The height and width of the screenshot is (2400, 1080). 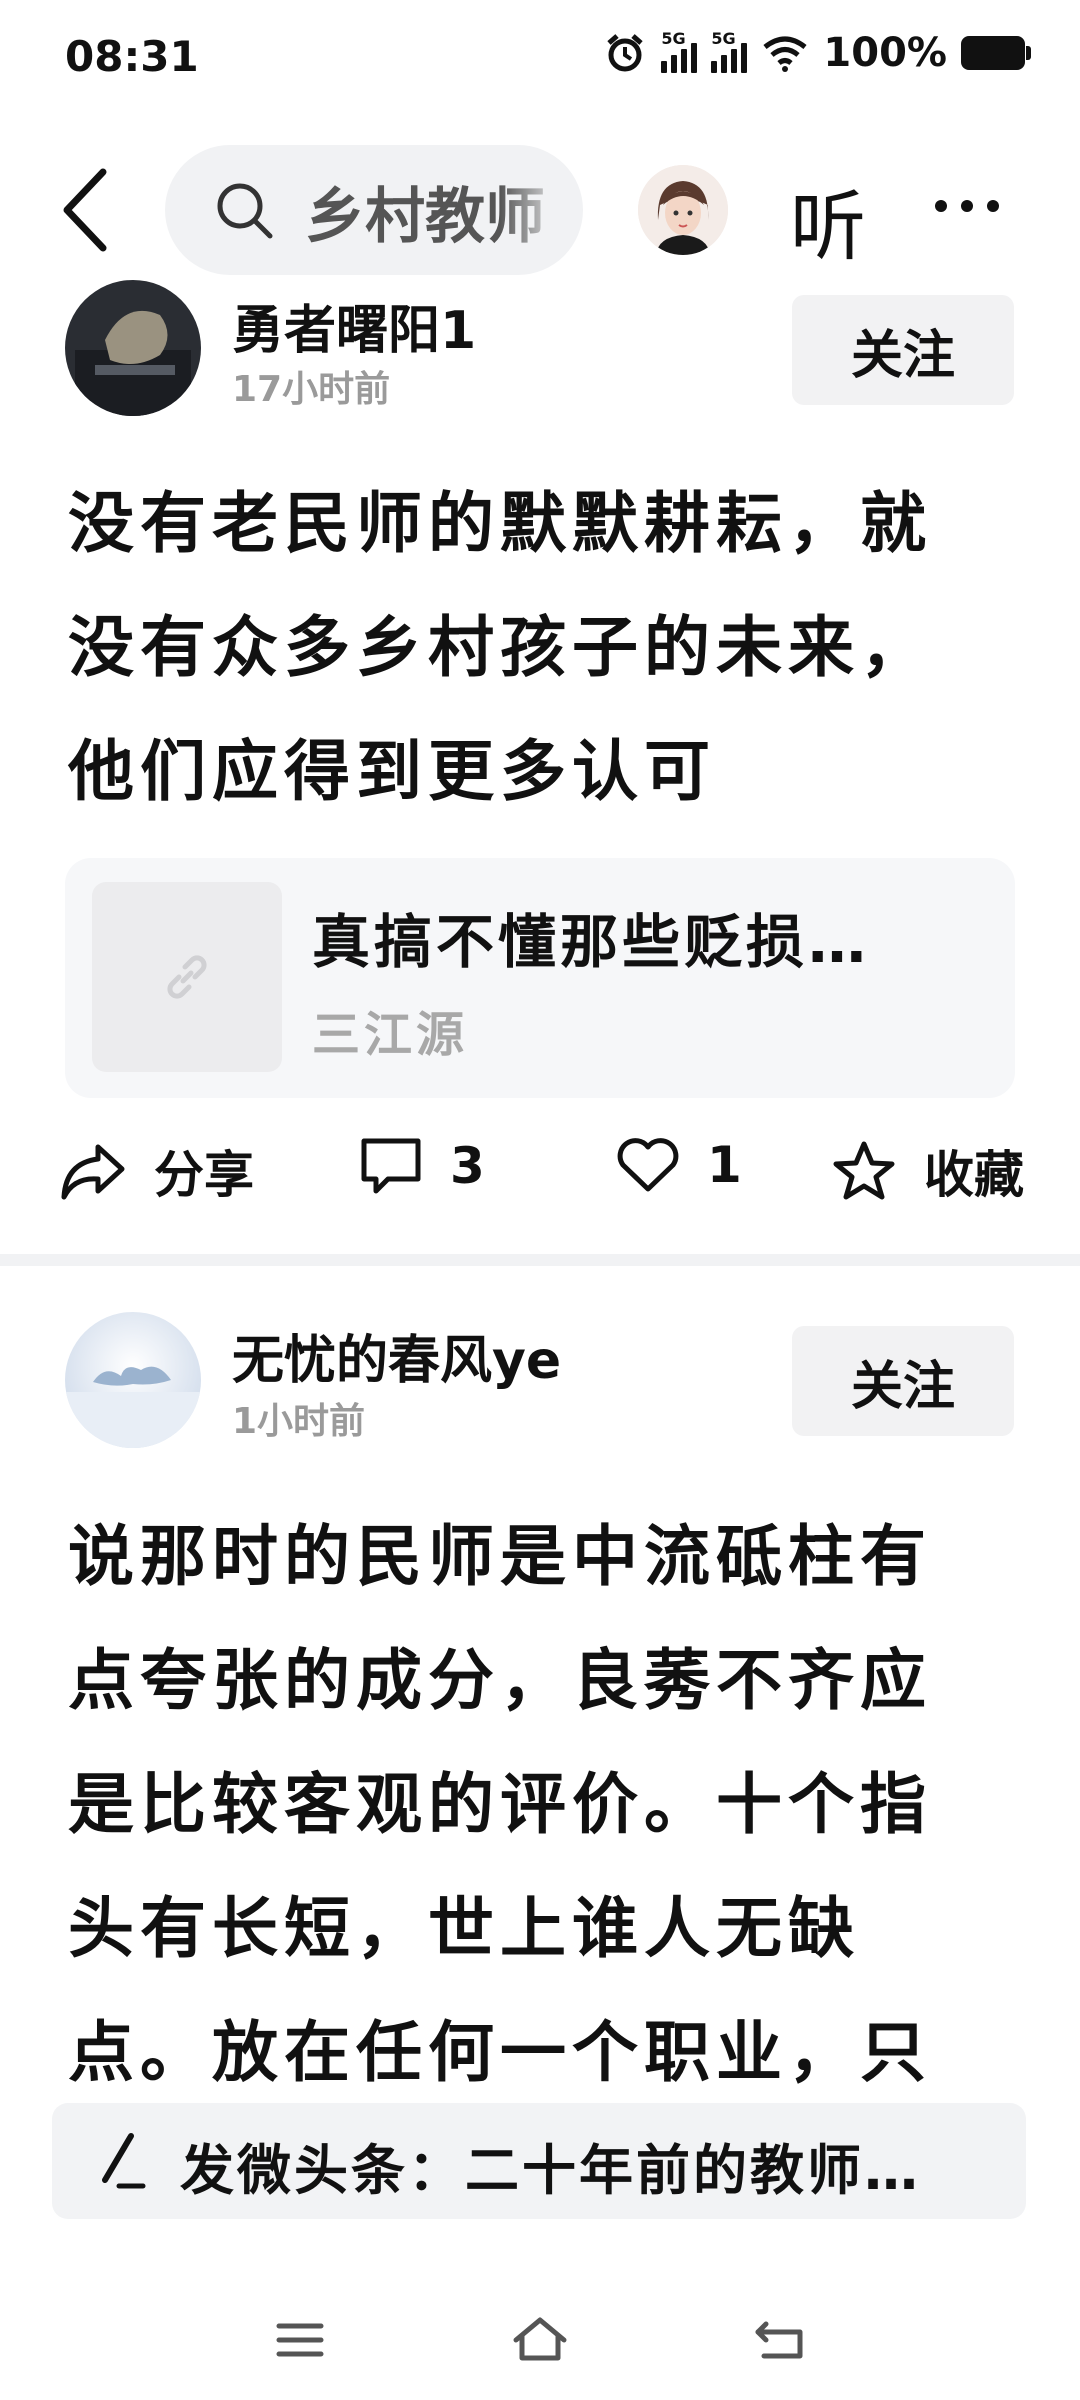 What do you see at coordinates (391, 1166) in the screenshot?
I see `comment-icon` at bounding box center [391, 1166].